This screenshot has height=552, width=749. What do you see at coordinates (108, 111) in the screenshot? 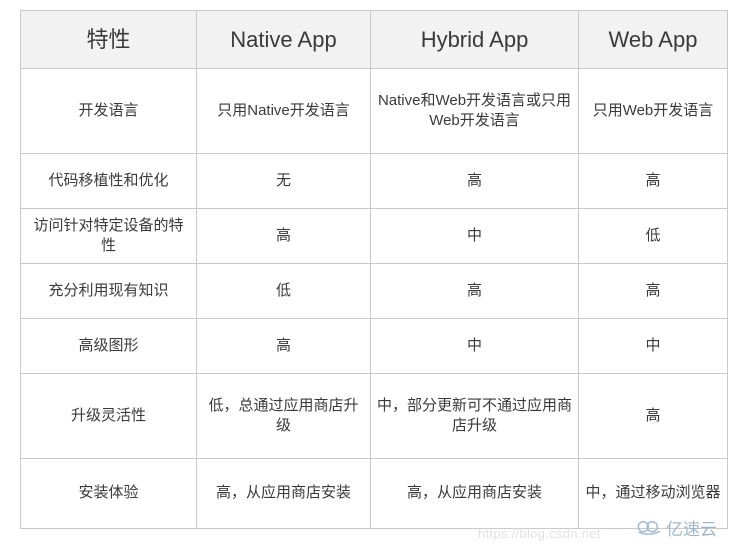
I see `cell-feature: 开发语言` at bounding box center [108, 111].